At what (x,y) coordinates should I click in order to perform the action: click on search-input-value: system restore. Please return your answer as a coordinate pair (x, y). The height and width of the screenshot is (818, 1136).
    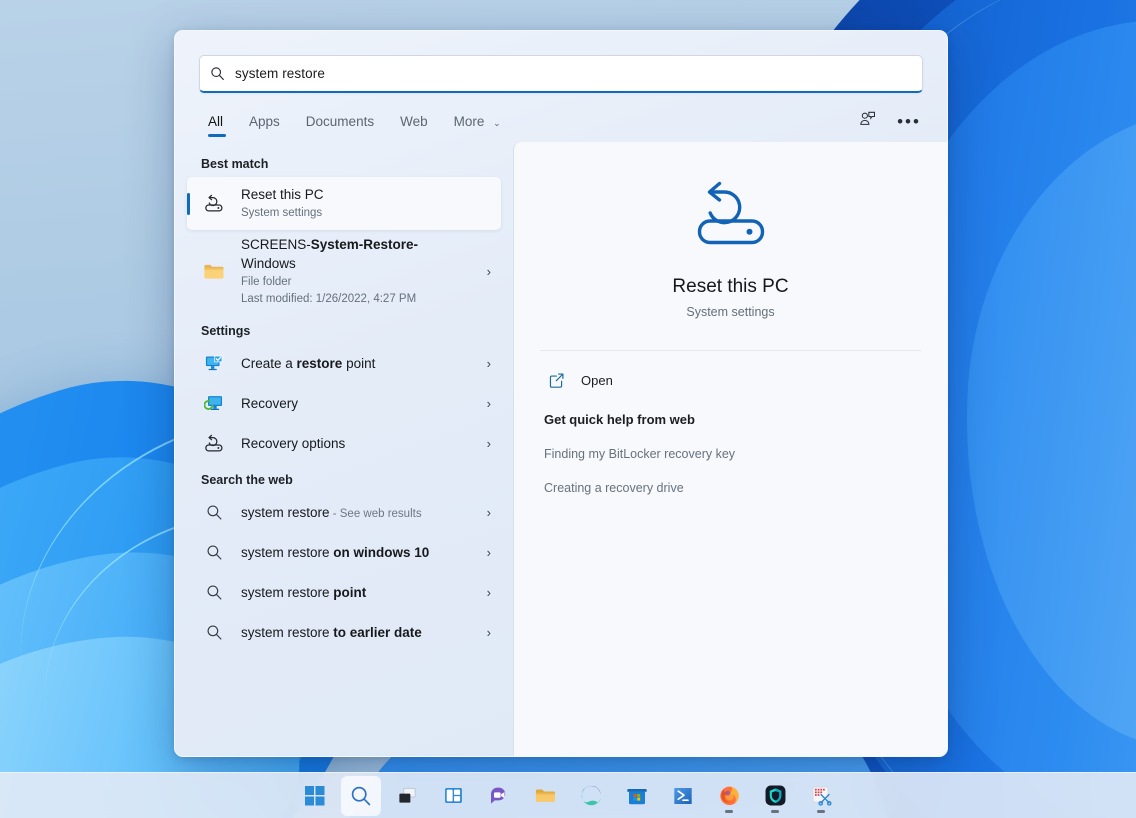
    Looking at the image, I should click on (280, 73).